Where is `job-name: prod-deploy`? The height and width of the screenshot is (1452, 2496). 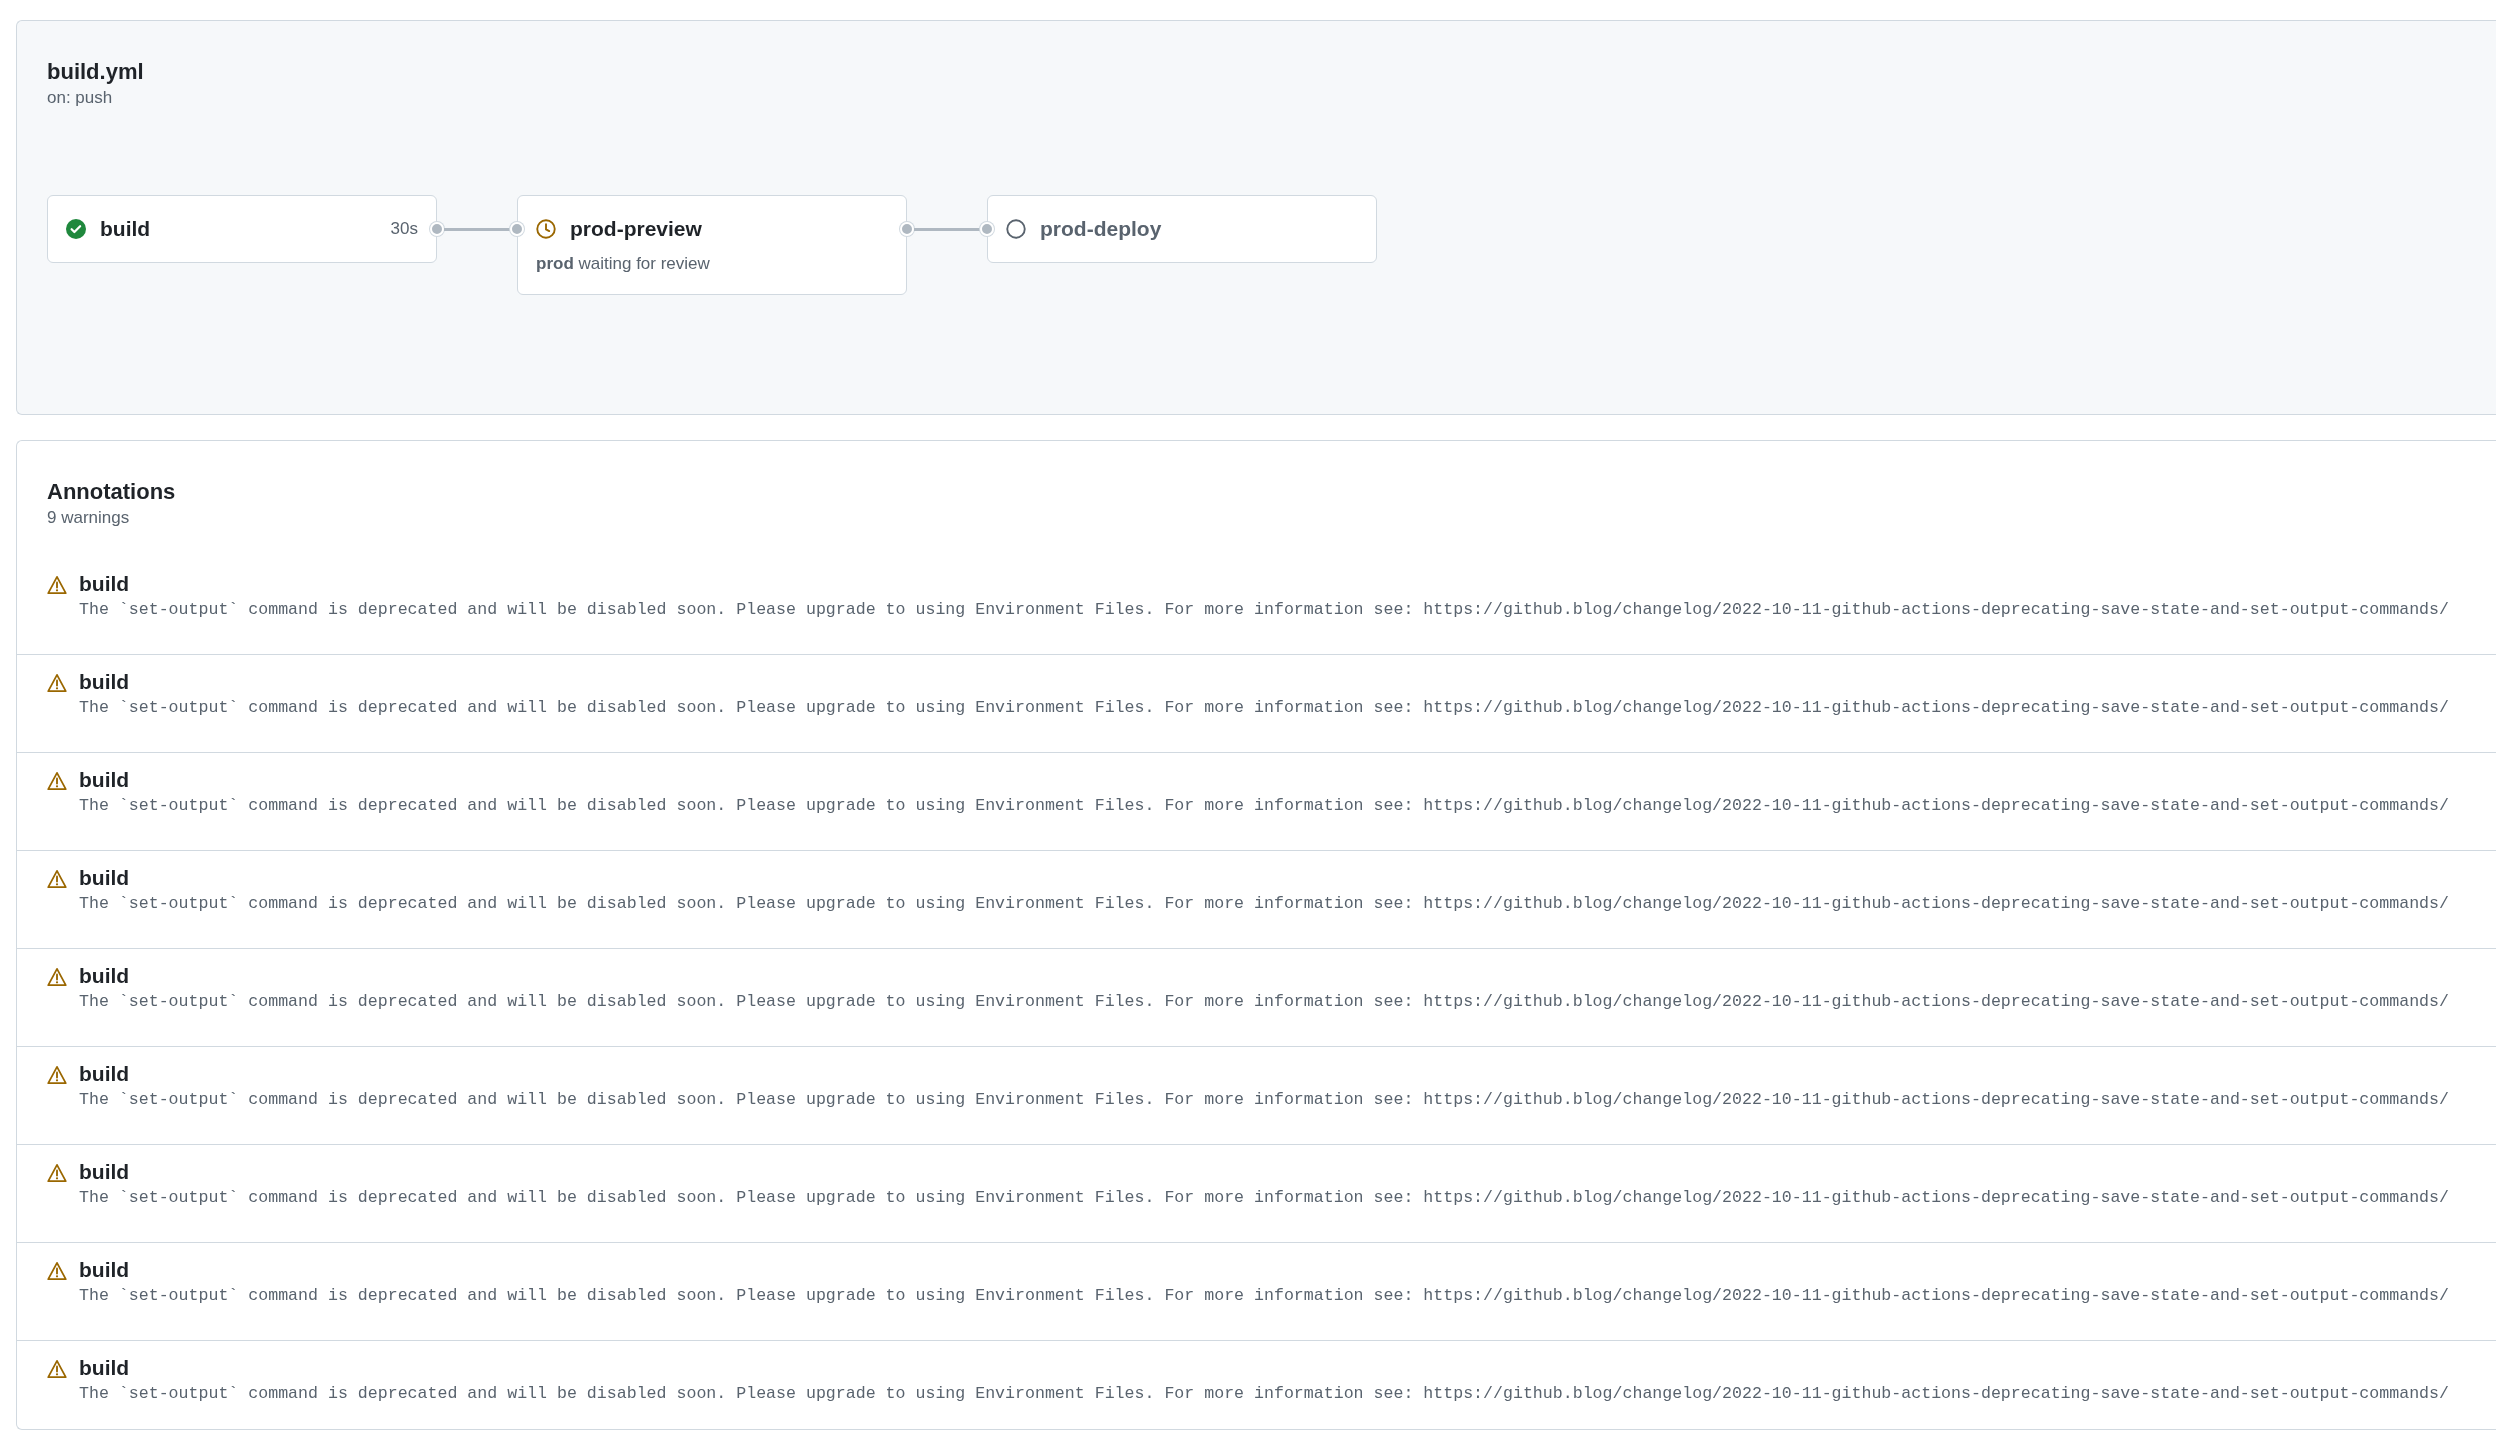 job-name: prod-deploy is located at coordinates (1101, 229).